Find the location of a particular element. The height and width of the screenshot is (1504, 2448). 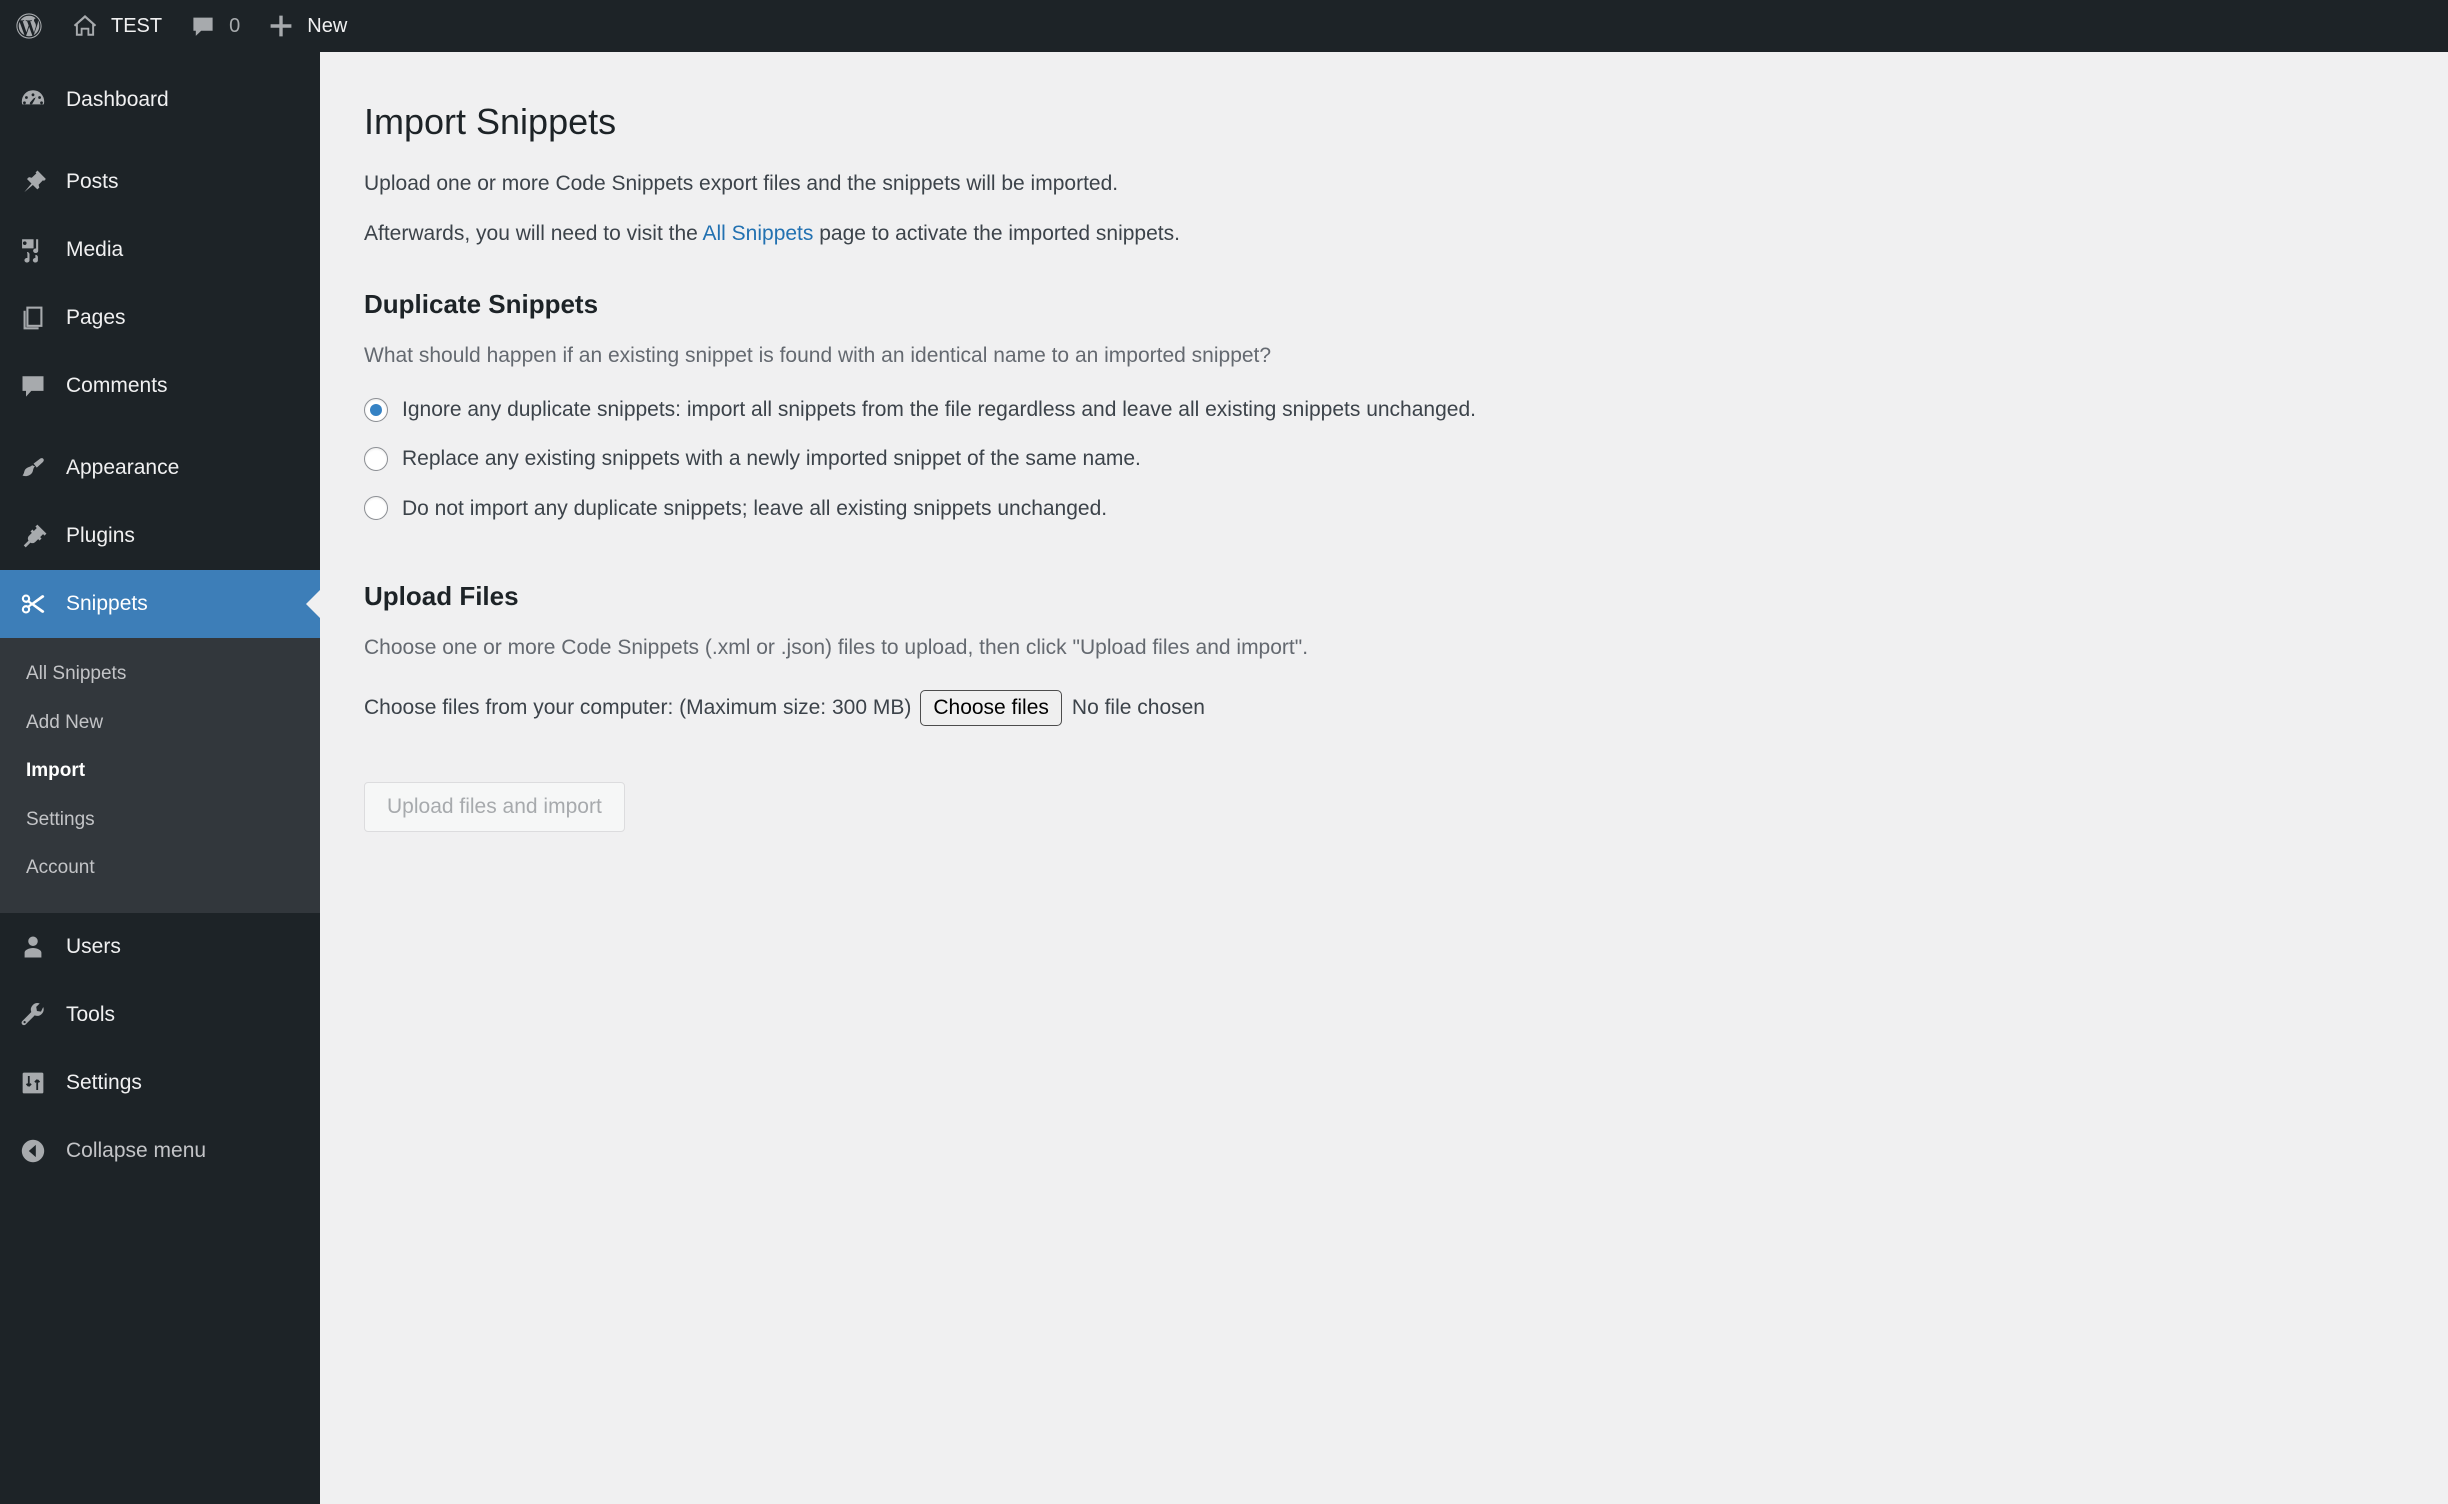

sidebar-item-import: Import is located at coordinates (160, 771).